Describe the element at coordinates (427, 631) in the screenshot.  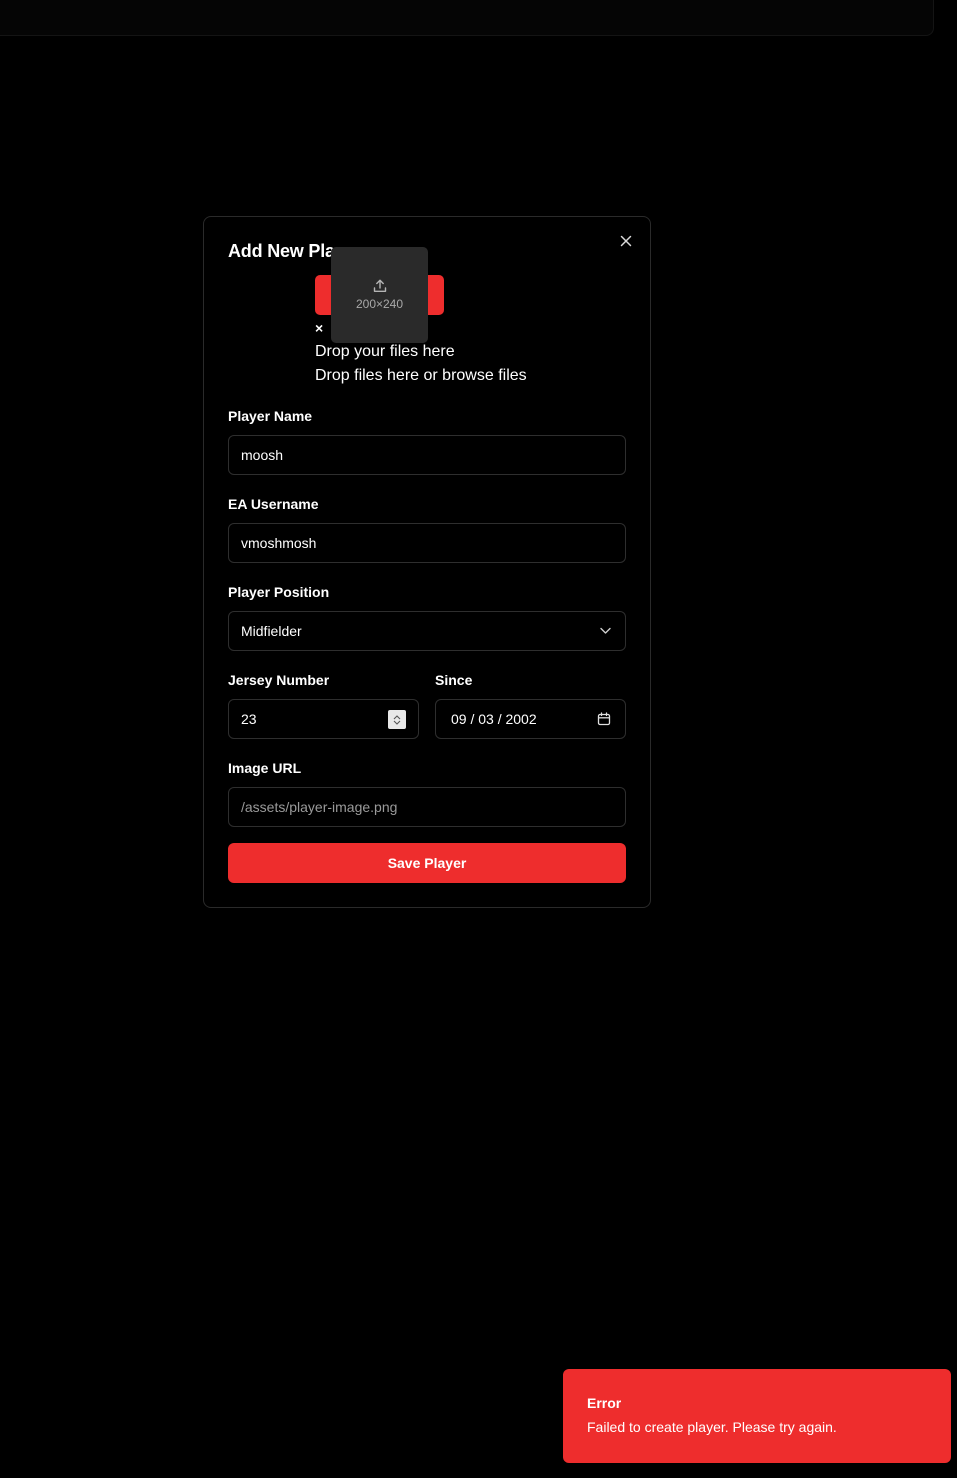
I see `player-position-select: Midfielder` at that location.